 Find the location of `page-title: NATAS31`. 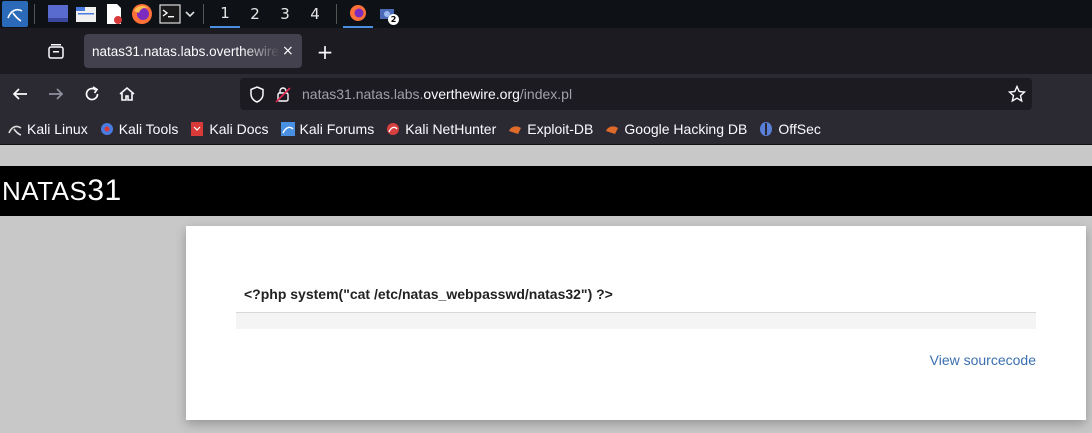

page-title: NATAS31 is located at coordinates (62, 191).